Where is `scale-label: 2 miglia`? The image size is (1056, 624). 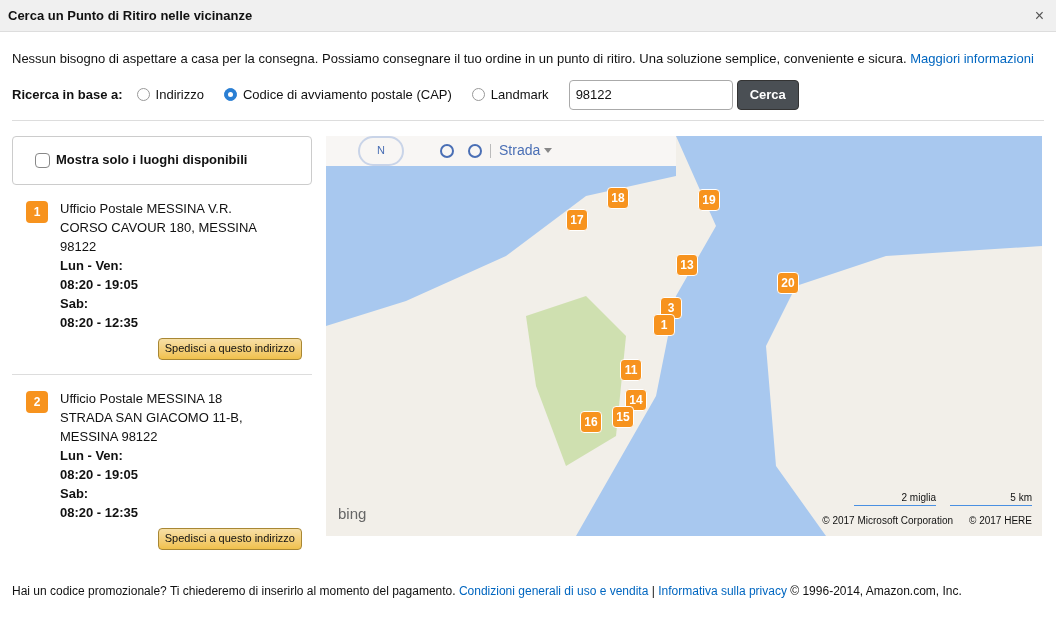 scale-label: 2 miglia is located at coordinates (895, 497).